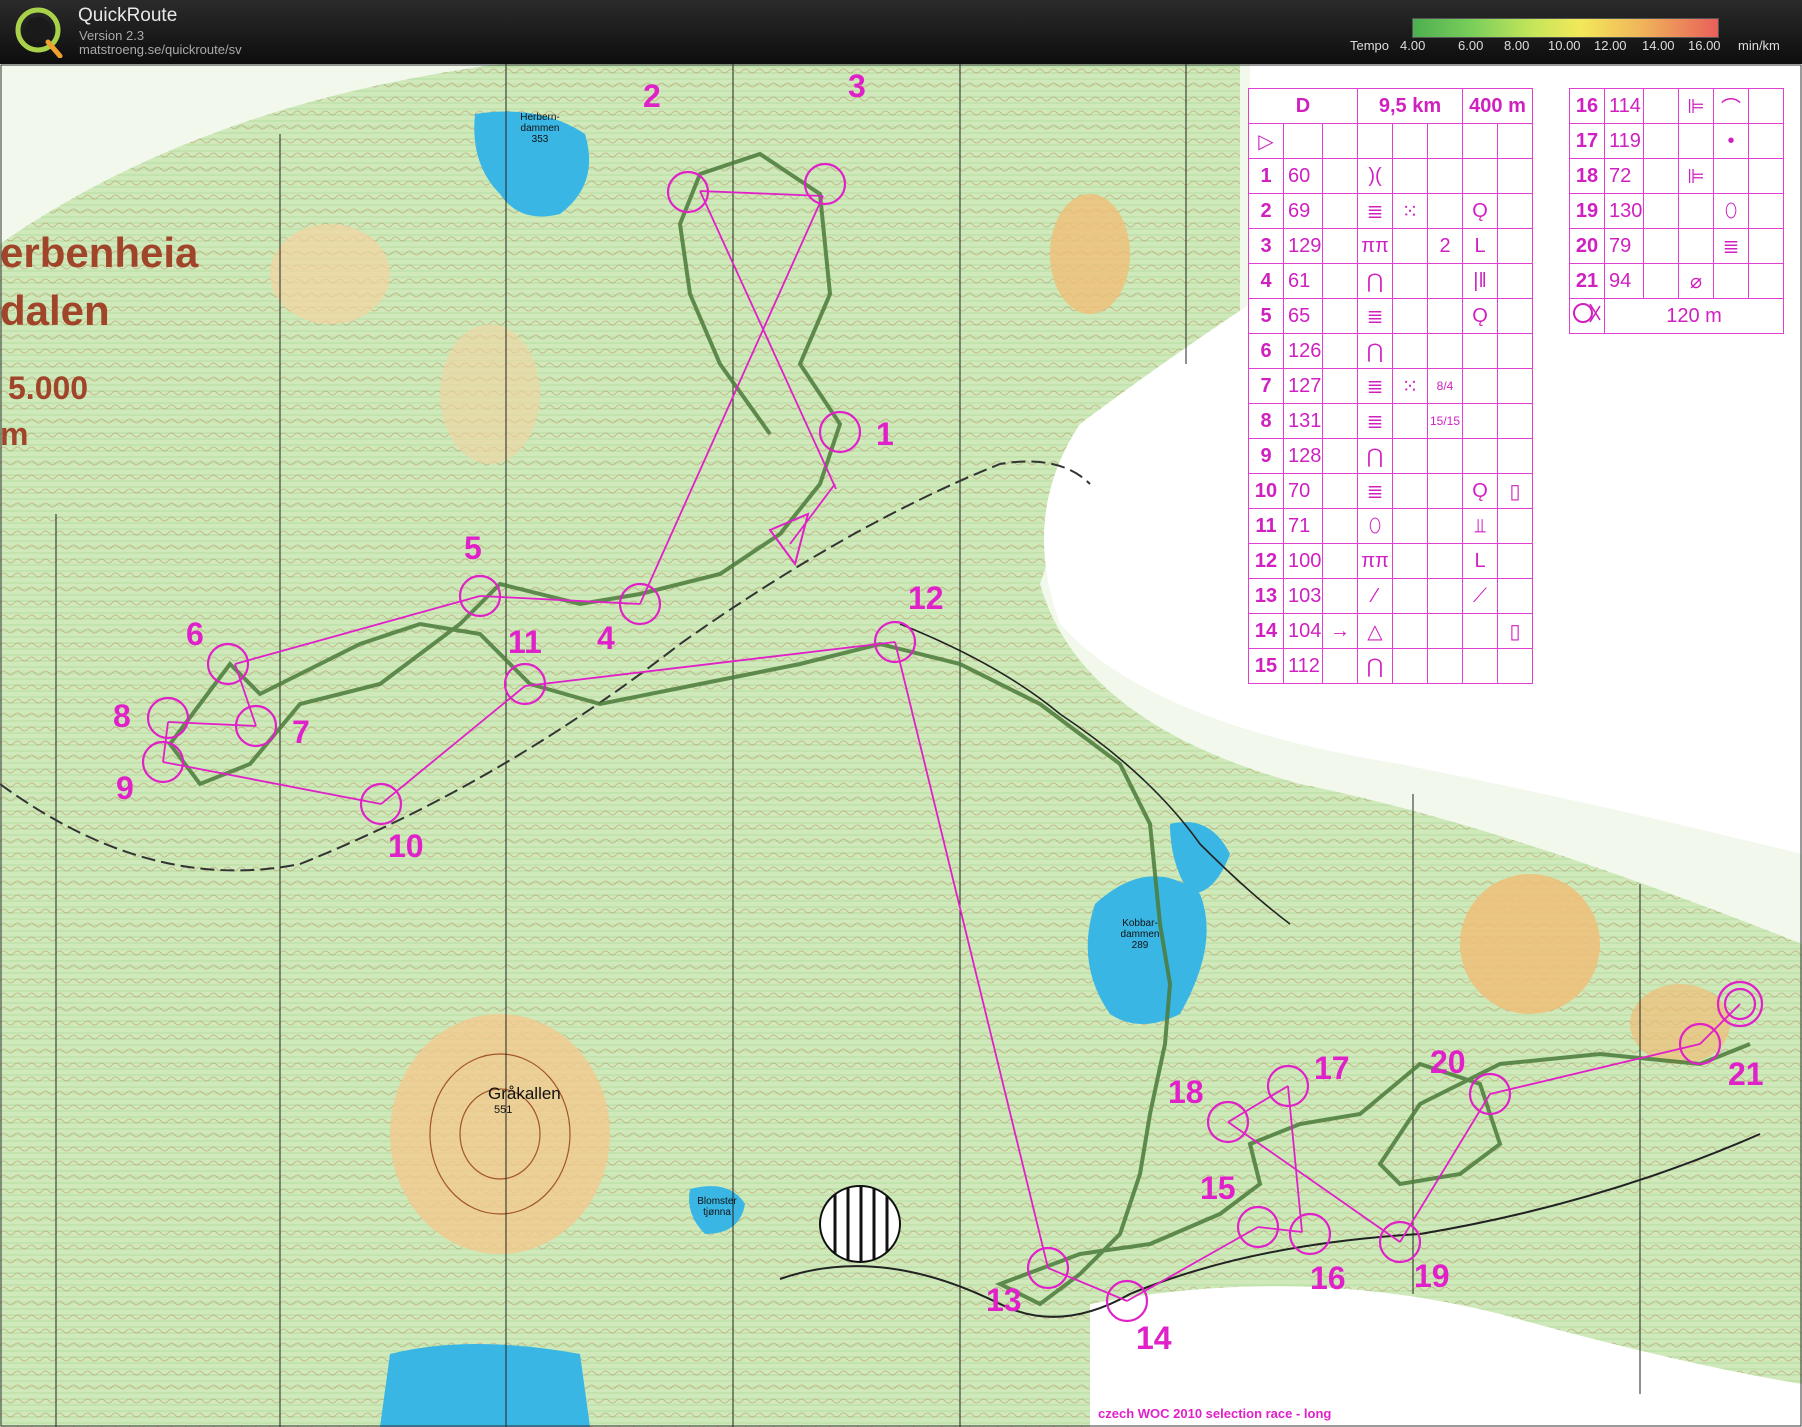  I want to click on desc-cell-n: 8, so click(1266, 421).